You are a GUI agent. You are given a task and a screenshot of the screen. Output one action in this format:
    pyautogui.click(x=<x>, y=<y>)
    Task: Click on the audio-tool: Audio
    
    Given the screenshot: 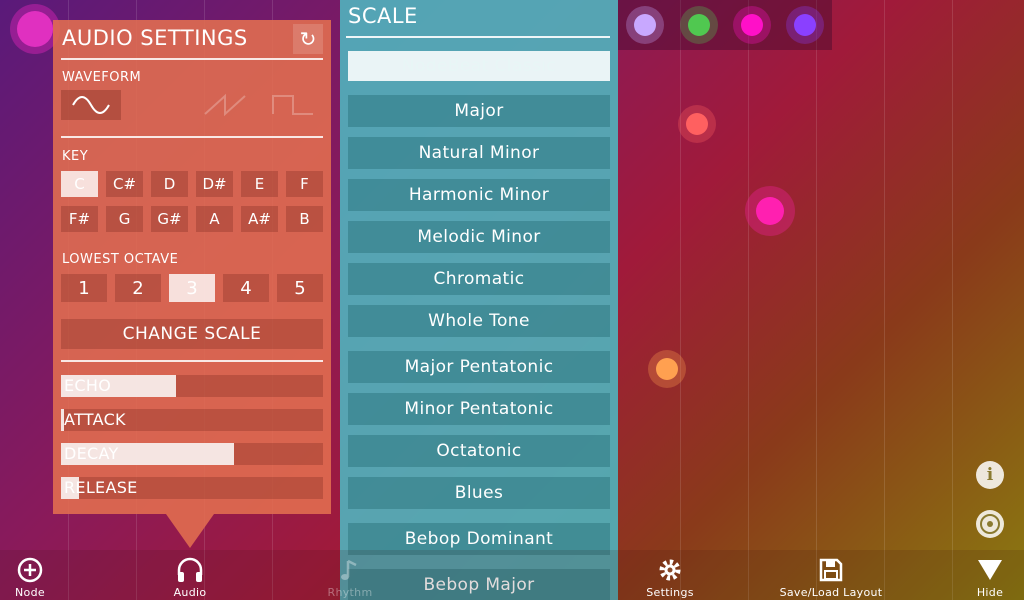 What is the action you would take?
    pyautogui.click(x=190, y=575)
    